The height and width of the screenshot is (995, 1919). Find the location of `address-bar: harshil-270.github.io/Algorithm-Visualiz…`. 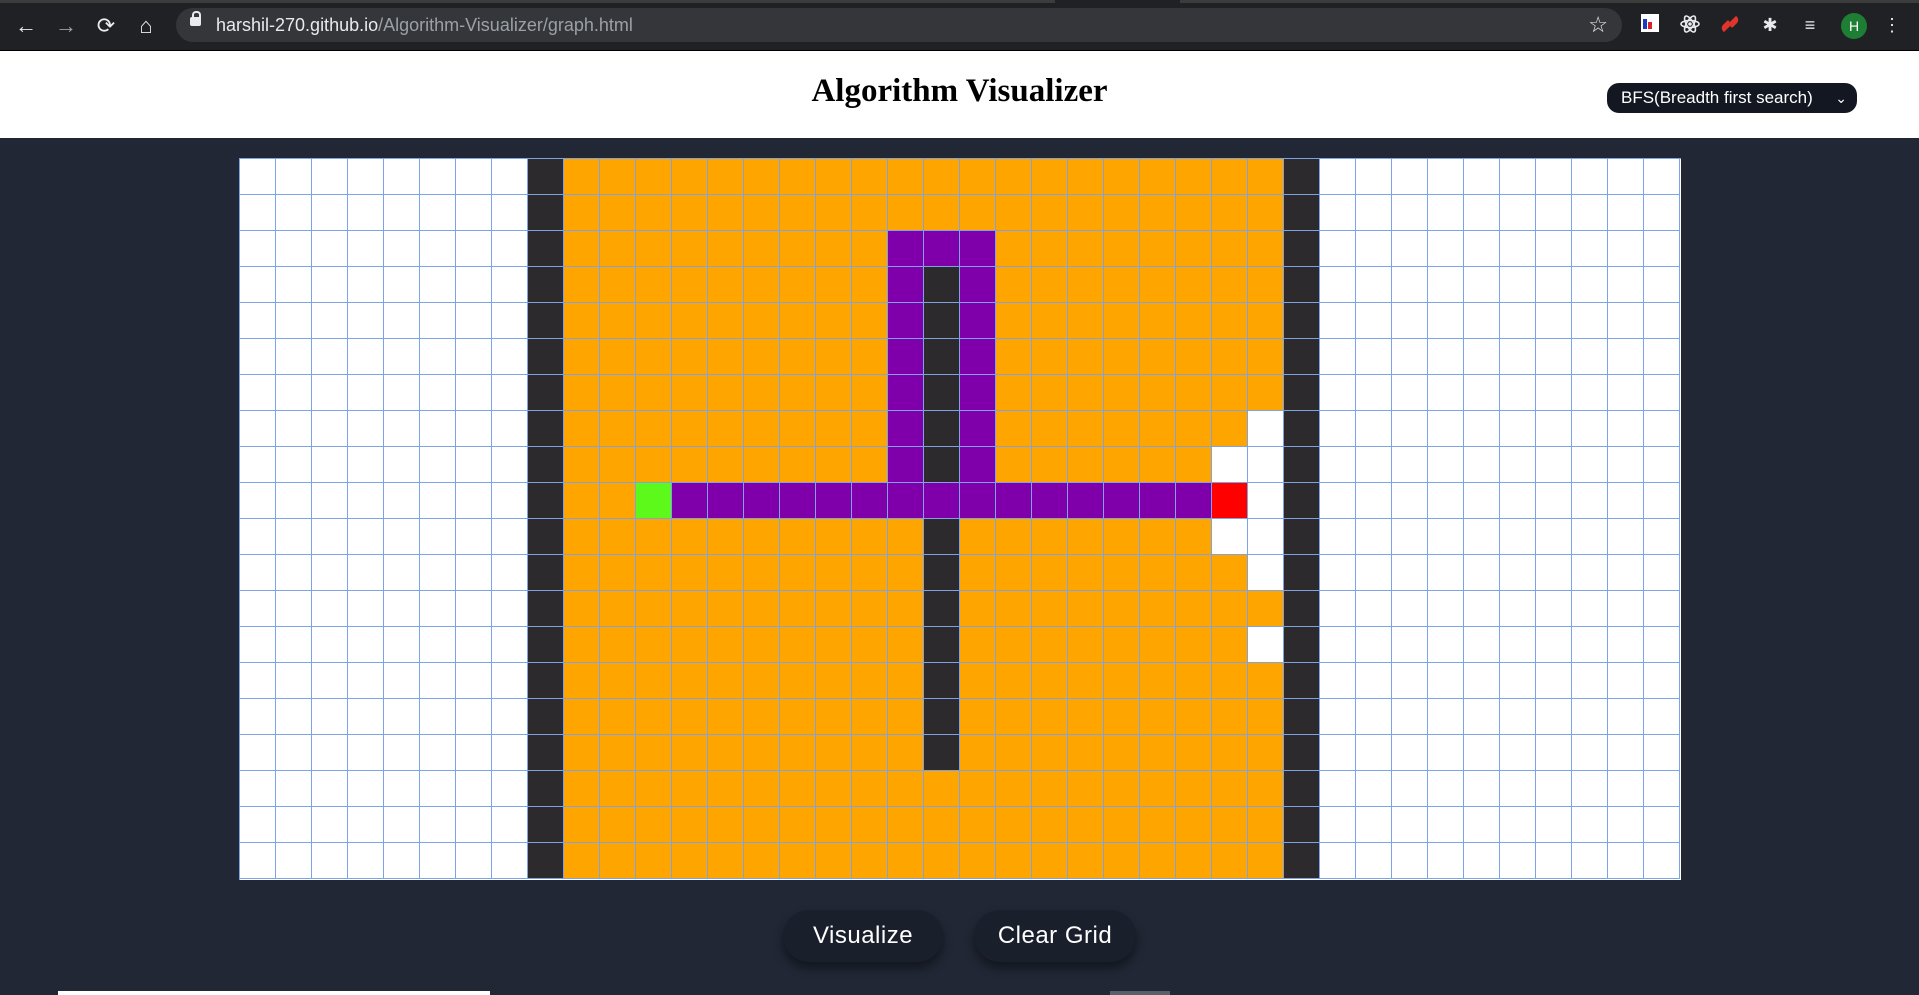

address-bar: harshil-270.github.io/Algorithm-Visualiz… is located at coordinates (899, 25).